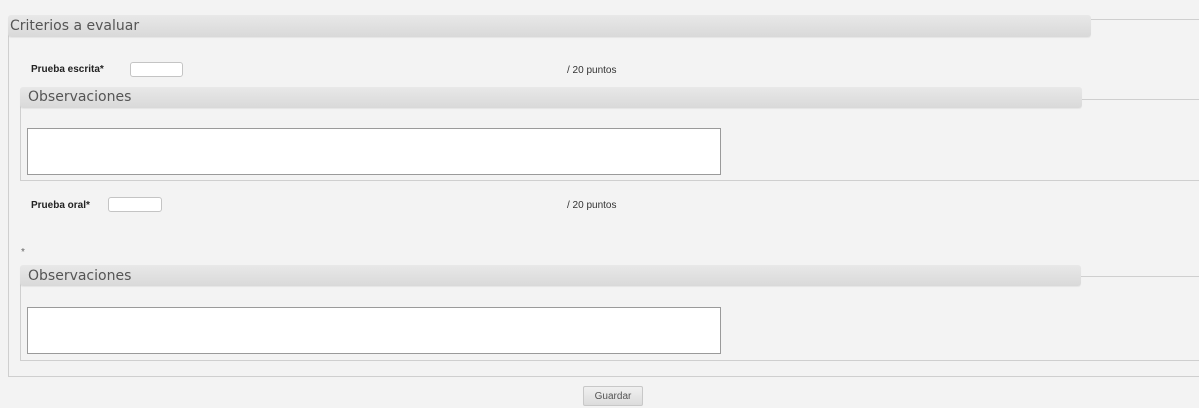  Describe the element at coordinates (60, 205) in the screenshot. I see `oral-test-label: Prueba oral*` at that location.